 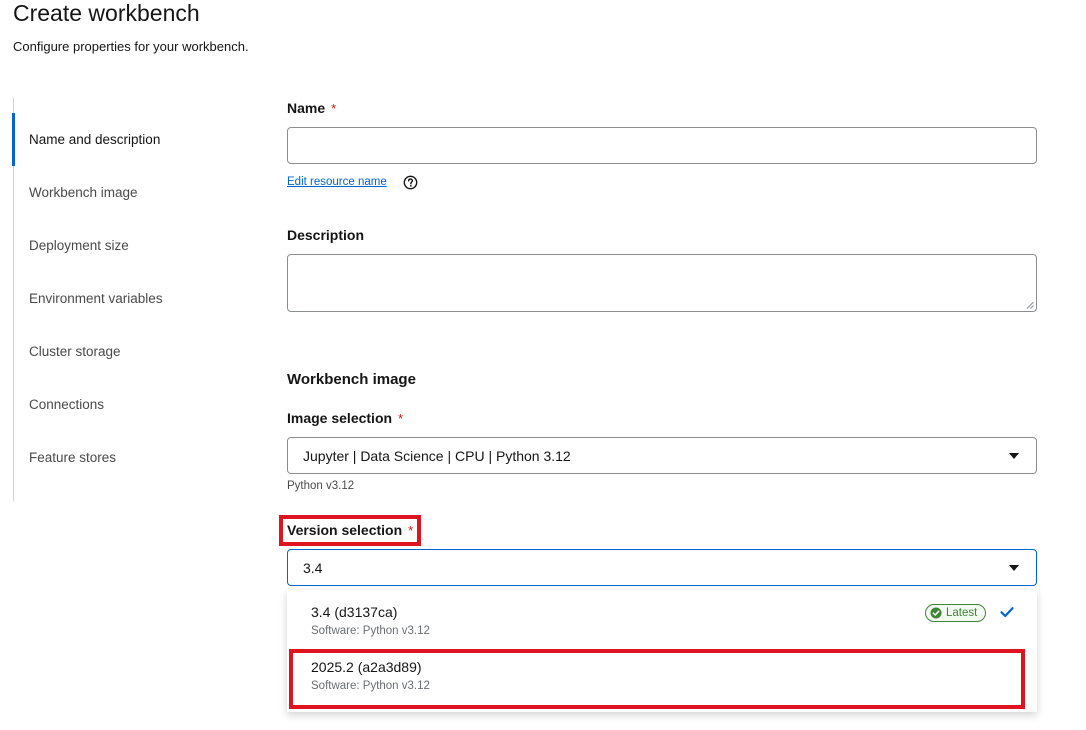 I want to click on check-icon, so click(x=1007, y=612).